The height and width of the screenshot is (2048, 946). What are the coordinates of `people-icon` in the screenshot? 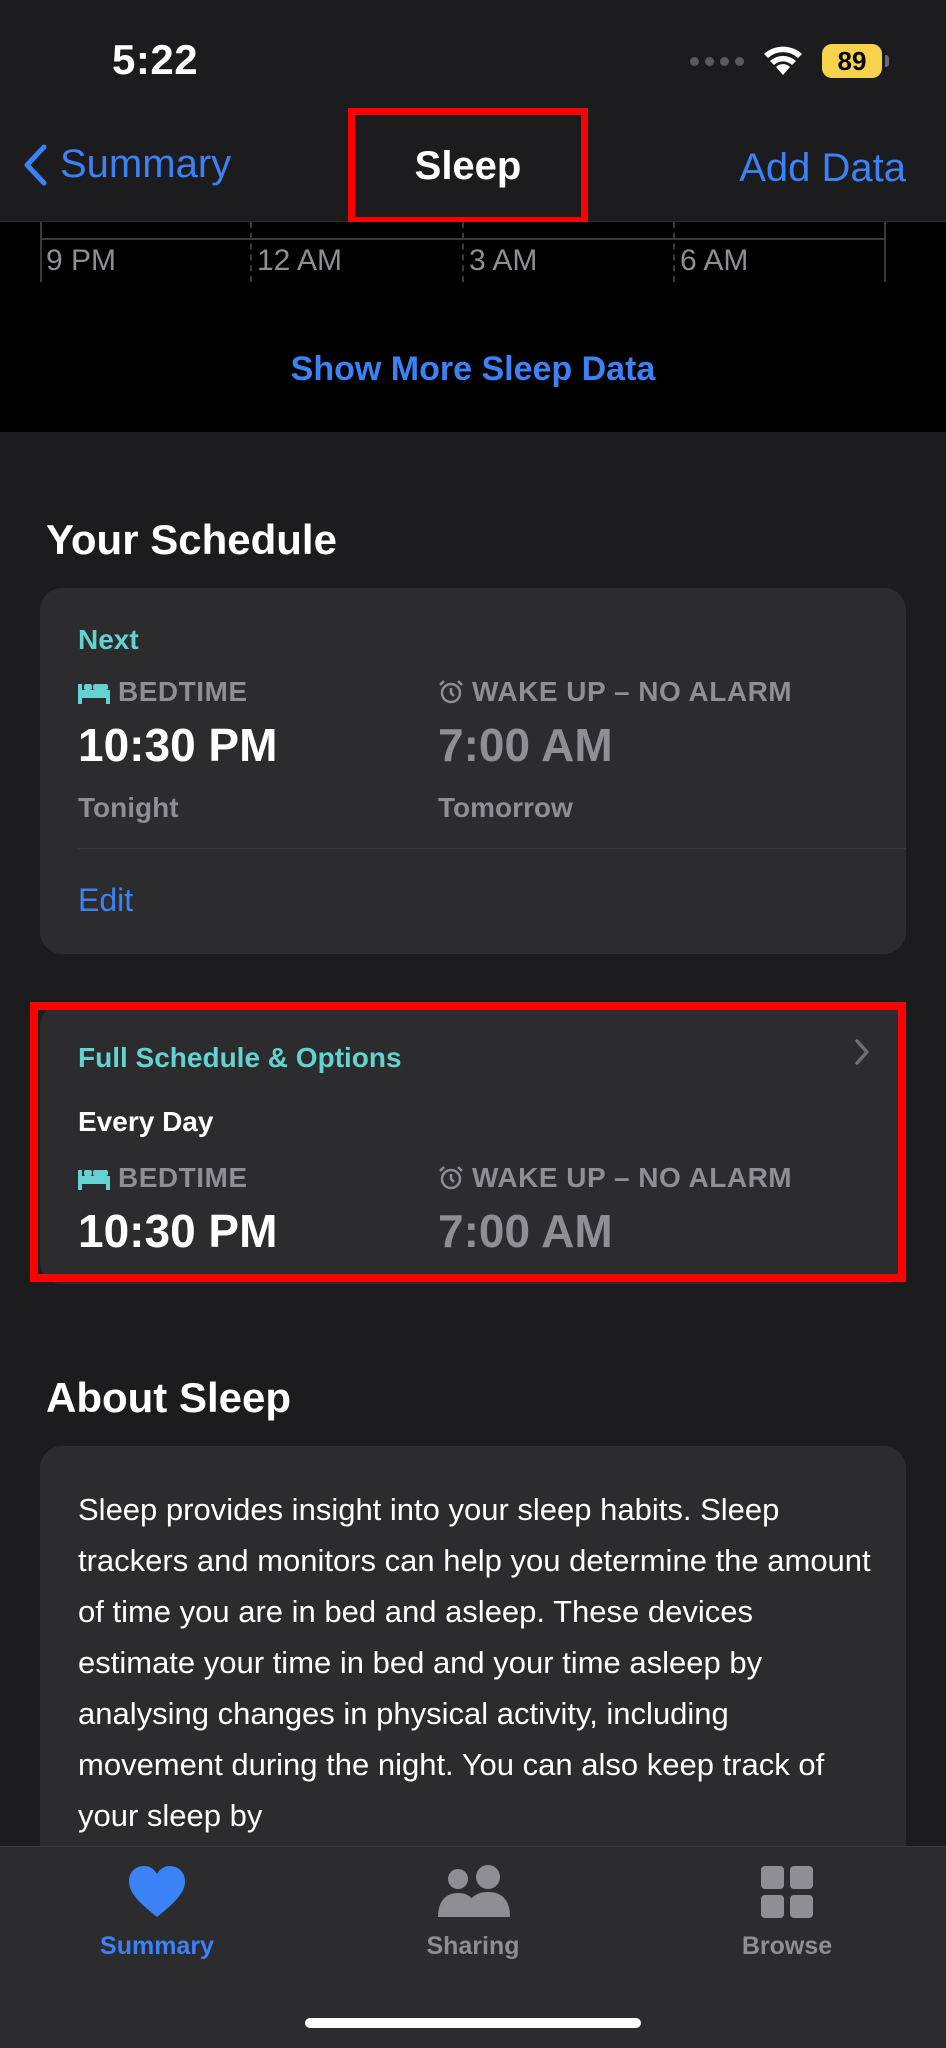 It's located at (474, 1891).